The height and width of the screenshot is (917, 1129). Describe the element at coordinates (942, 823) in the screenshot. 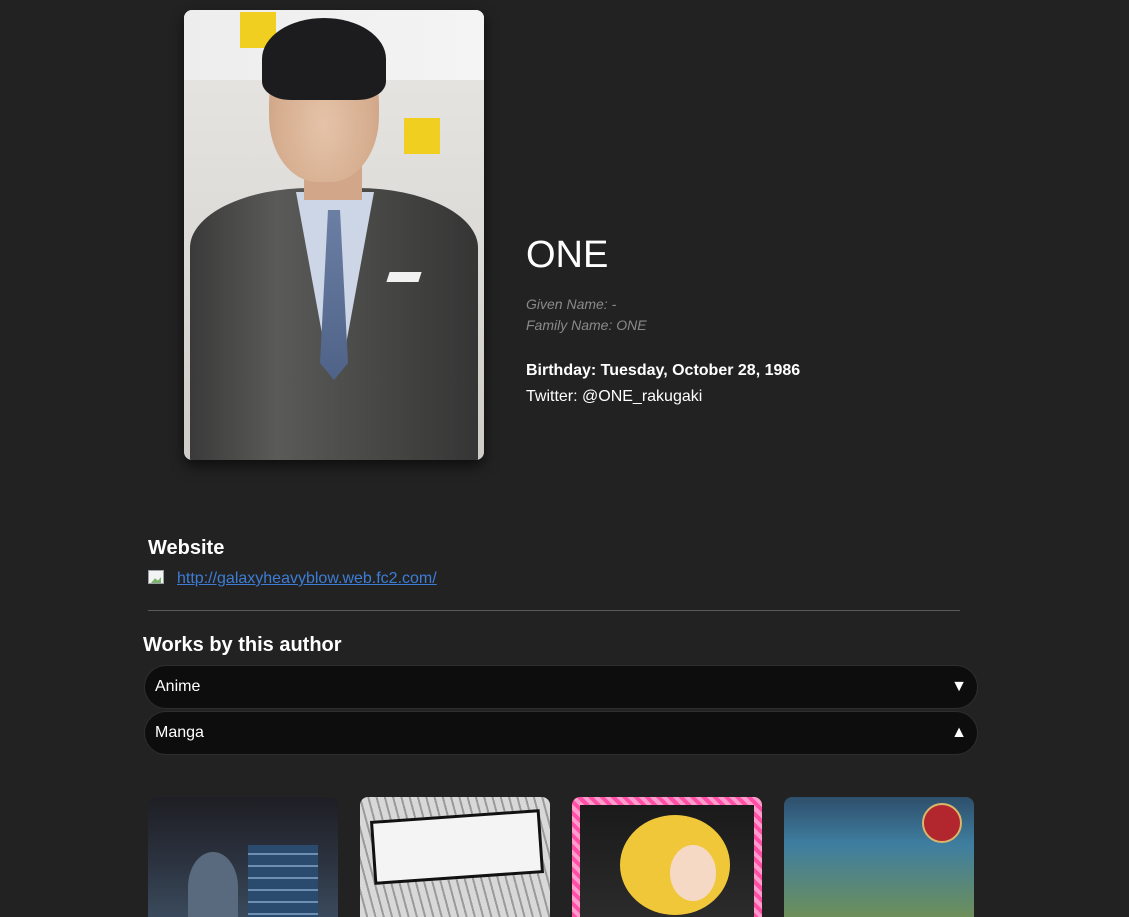

I see `cover-art-badge` at that location.